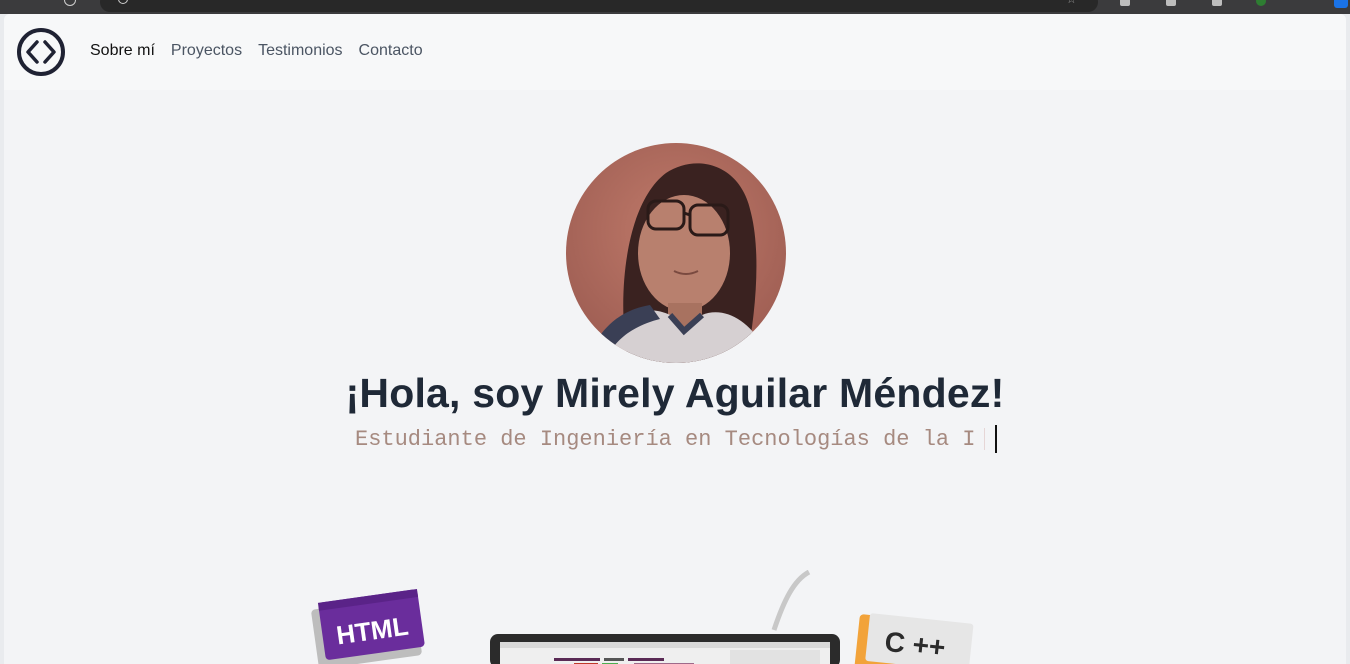  What do you see at coordinates (1071, 3) in the screenshot?
I see `bookmark-star-icon: ☆` at bounding box center [1071, 3].